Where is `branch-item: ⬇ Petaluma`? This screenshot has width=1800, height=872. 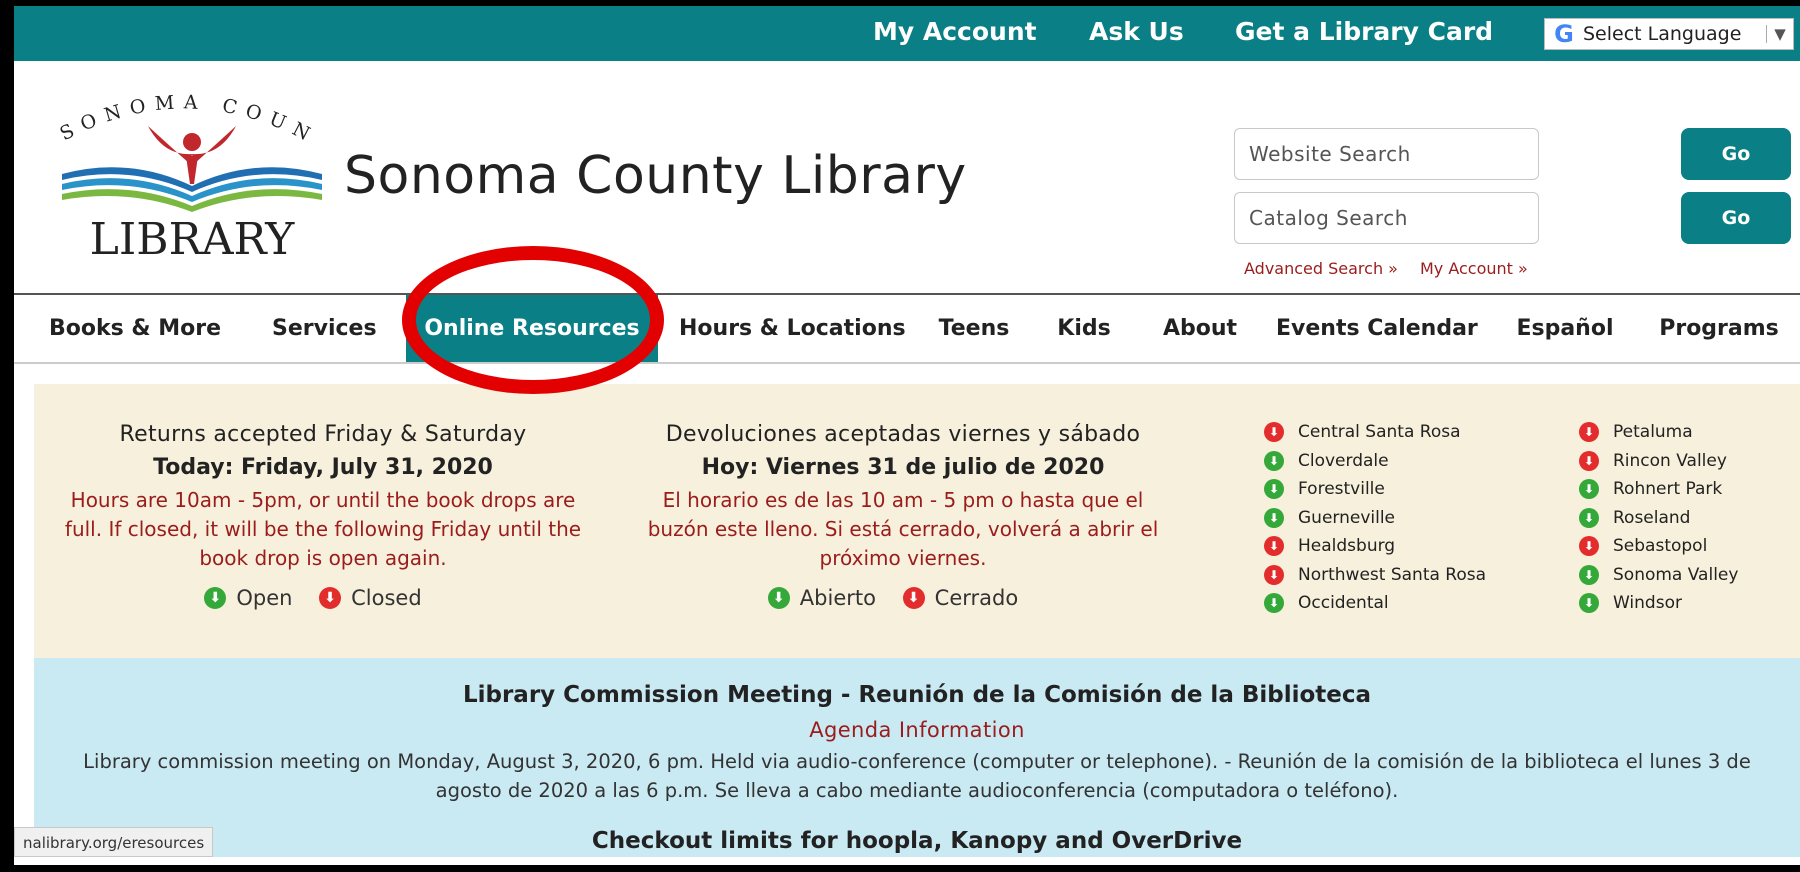 branch-item: ⬇ Petaluma is located at coordinates (1658, 432).